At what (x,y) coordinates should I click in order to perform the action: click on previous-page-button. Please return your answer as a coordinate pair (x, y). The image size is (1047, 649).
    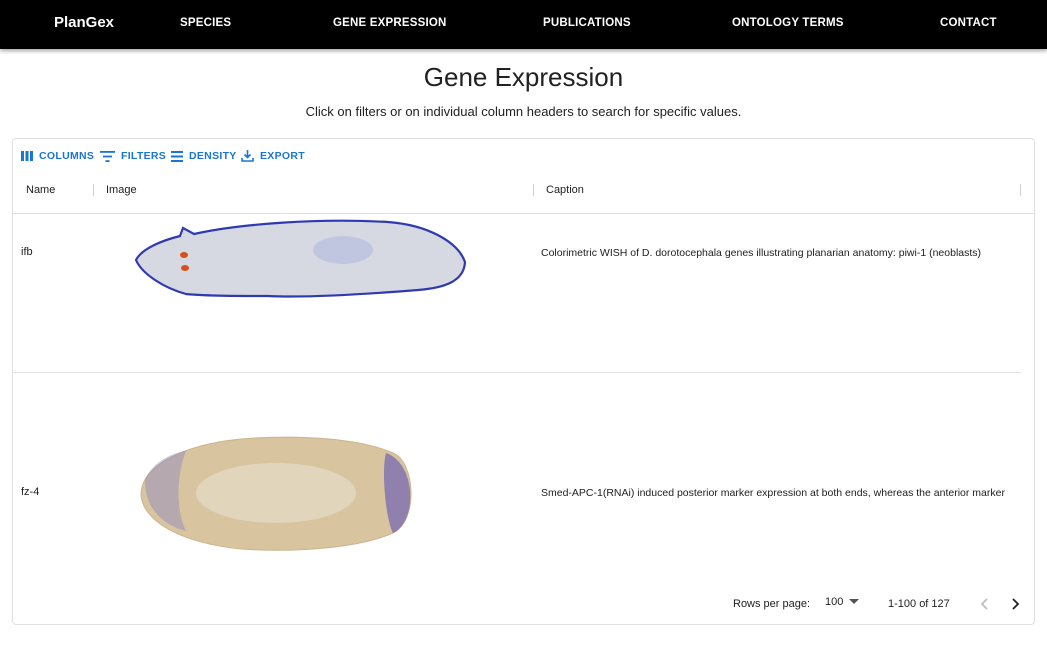
    Looking at the image, I should click on (984, 604).